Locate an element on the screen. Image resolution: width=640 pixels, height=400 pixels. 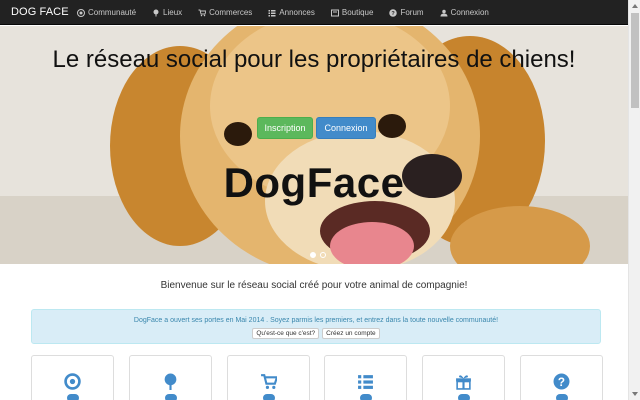
nav-item-communaute: Communauté is located at coordinates (106, 12).